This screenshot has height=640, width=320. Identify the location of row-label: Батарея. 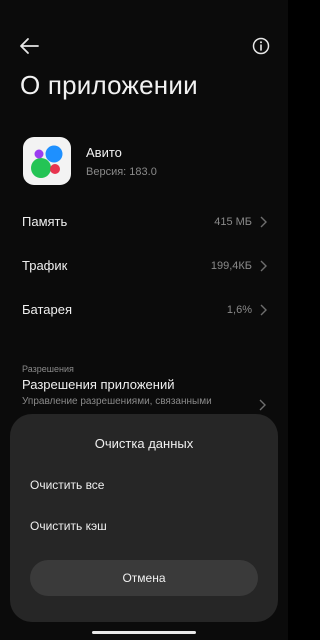
(47, 309).